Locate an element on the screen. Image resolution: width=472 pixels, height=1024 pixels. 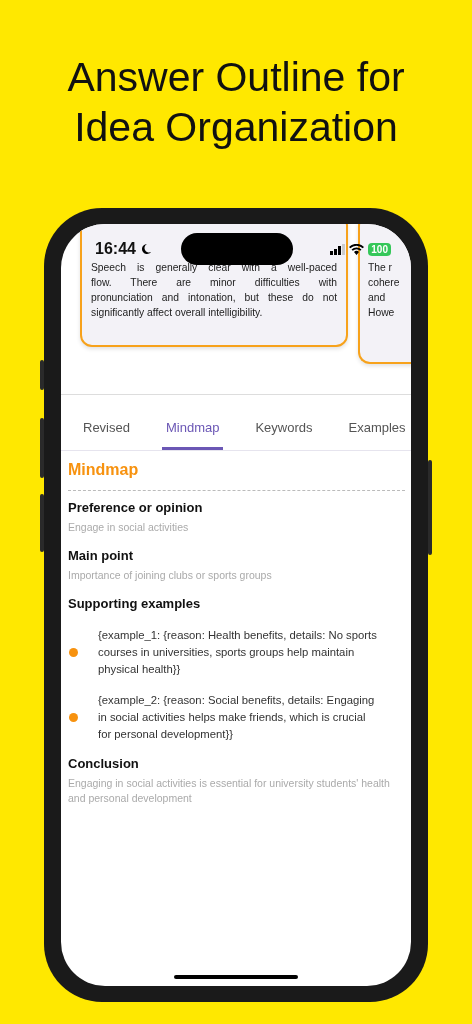
example-text: {example_1: {reason: Health benefits, details: No sports courses in universities, sports groups help maintain physical health}} is located at coordinates (238, 652).